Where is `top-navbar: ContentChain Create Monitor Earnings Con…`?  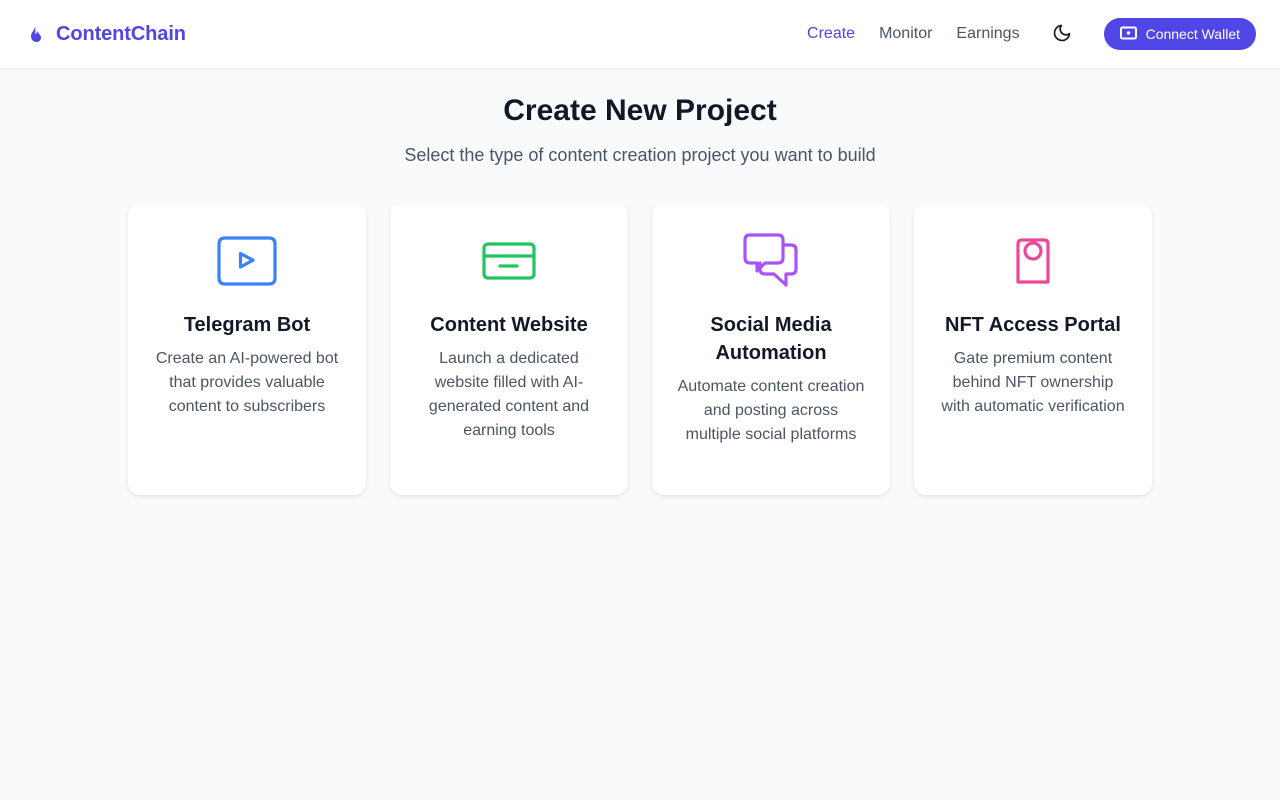 top-navbar: ContentChain Create Monitor Earnings Con… is located at coordinates (640, 34).